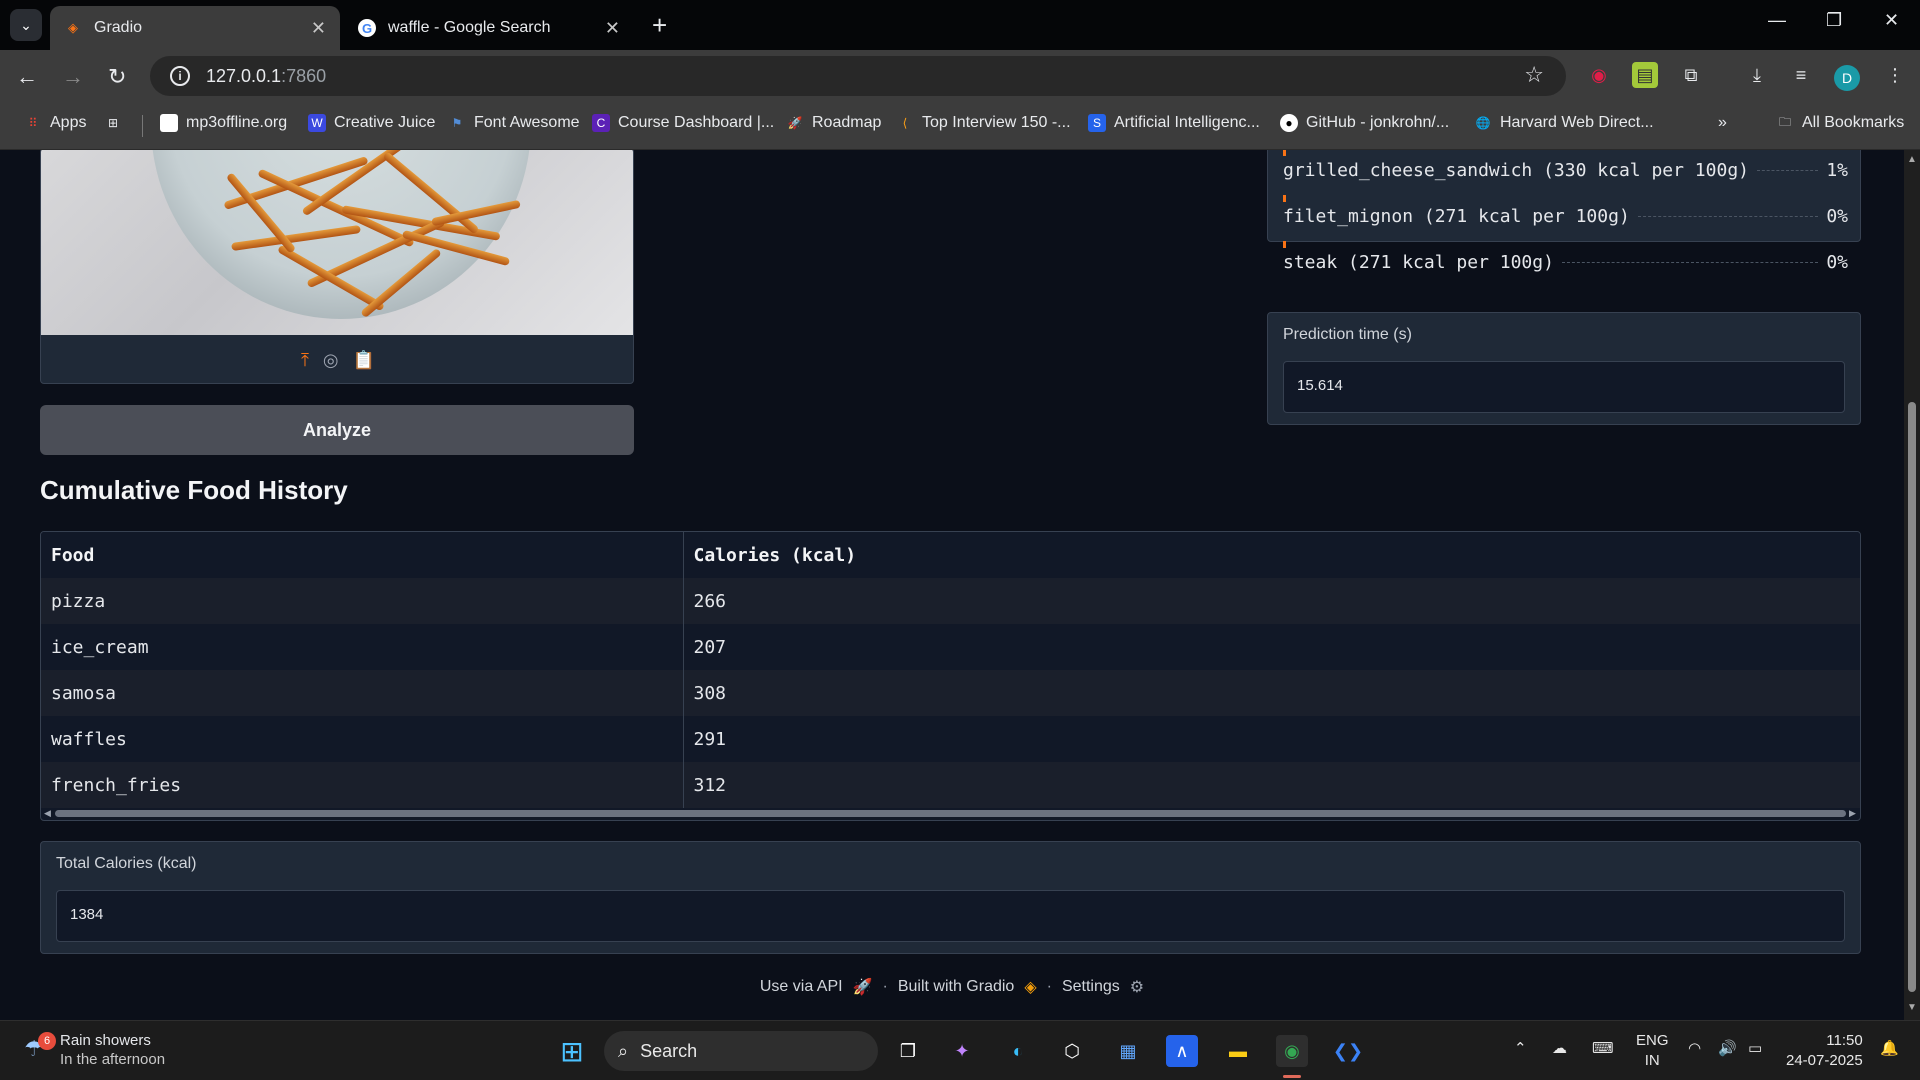 The width and height of the screenshot is (1920, 1080). What do you see at coordinates (362, 555) in the screenshot?
I see `column-header-food: Food` at bounding box center [362, 555].